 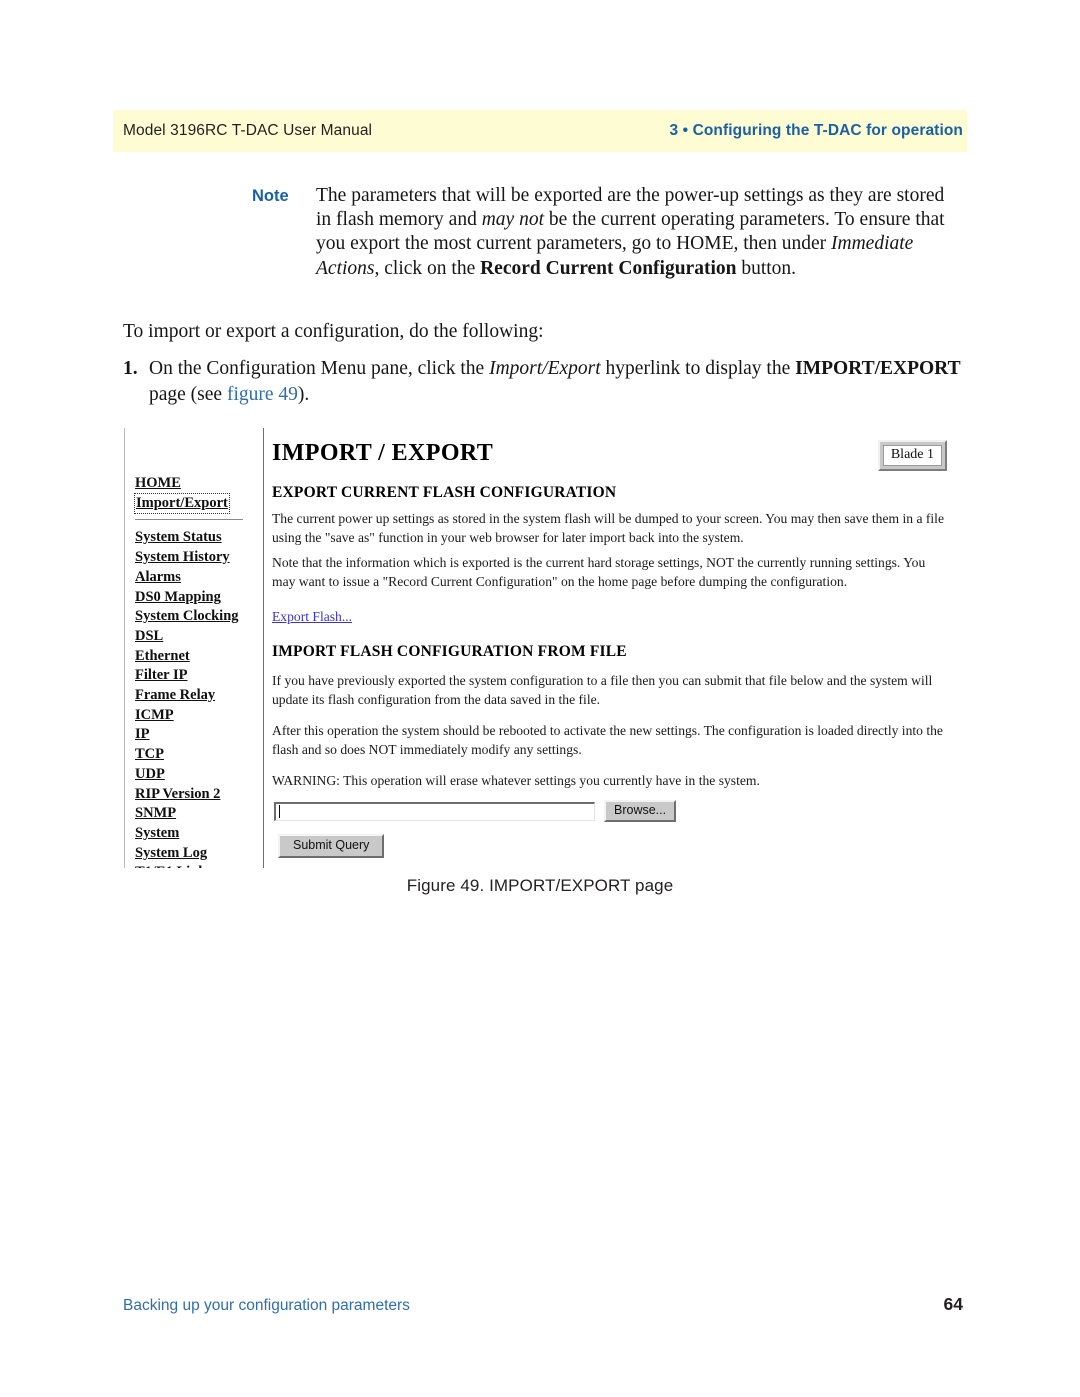 What do you see at coordinates (608, 268) in the screenshot?
I see `note-strong-1: Record Current Configuration` at bounding box center [608, 268].